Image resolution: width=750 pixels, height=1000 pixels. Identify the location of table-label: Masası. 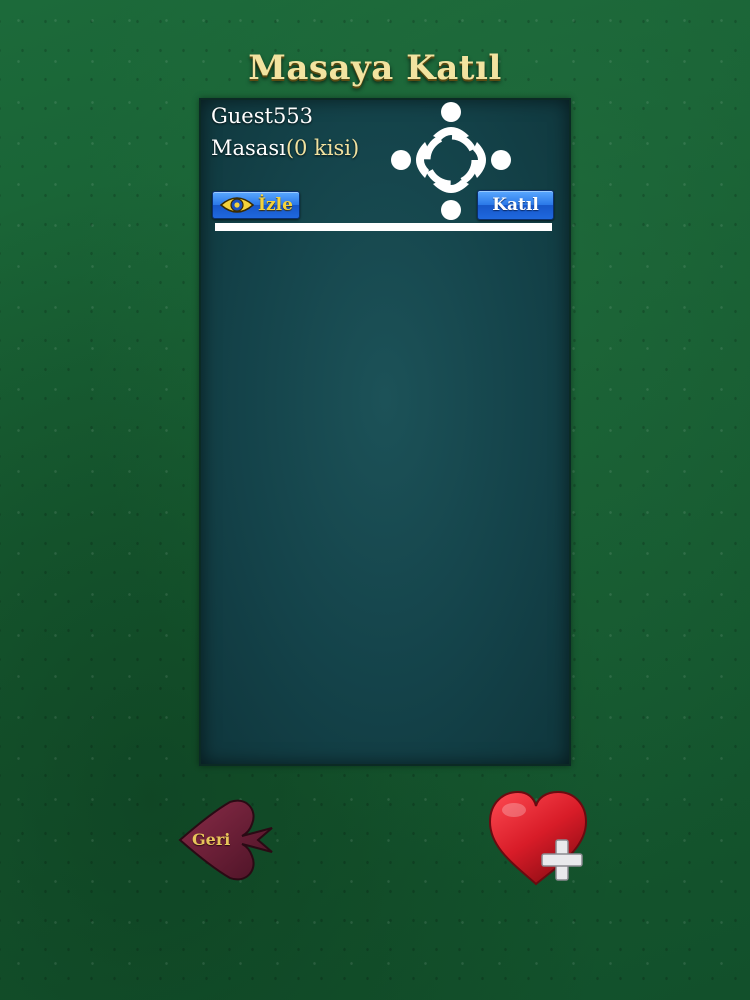
(248, 148).